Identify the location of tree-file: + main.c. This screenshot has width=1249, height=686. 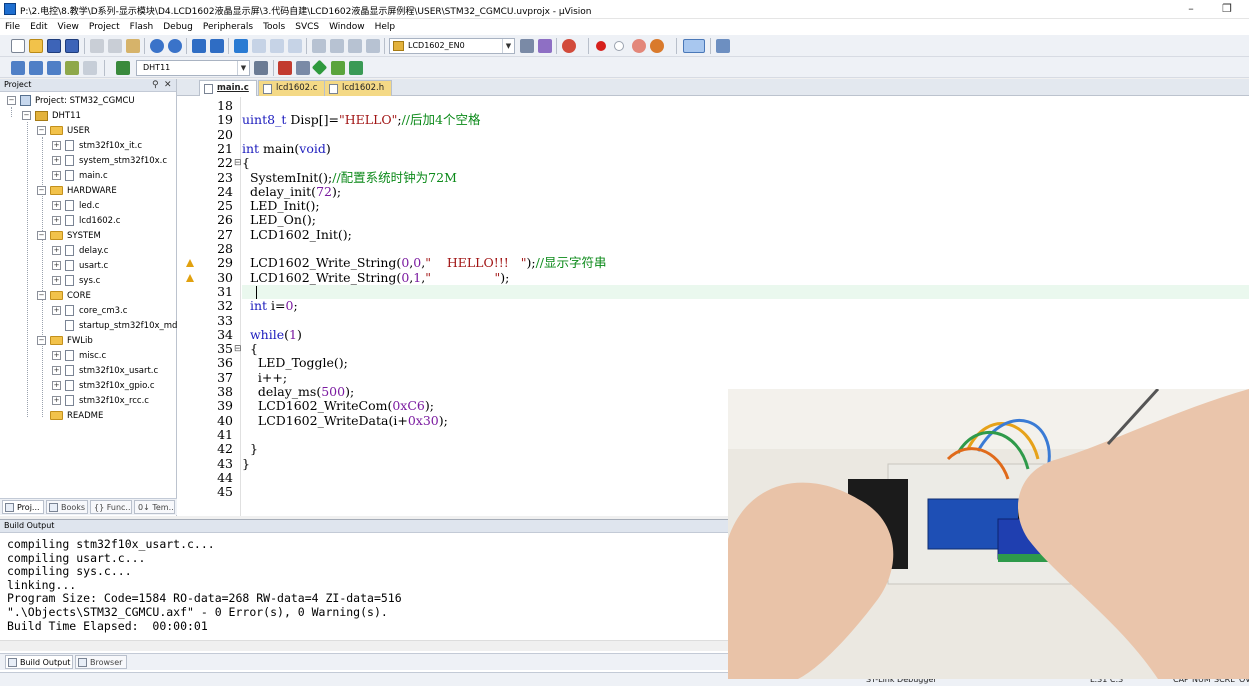
(80, 176).